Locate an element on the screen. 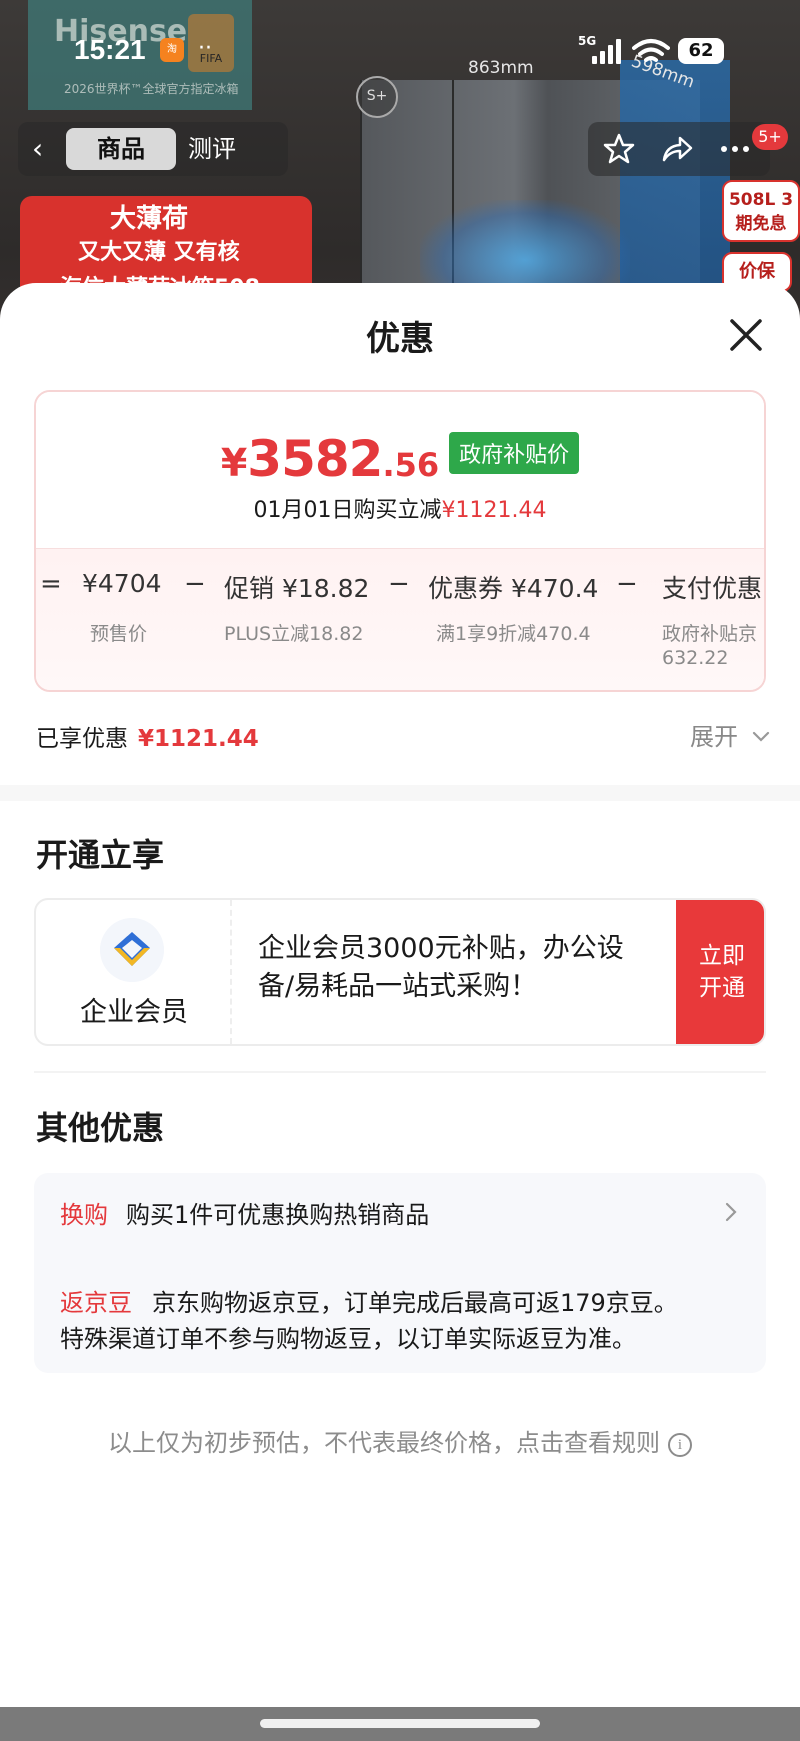  enjoyed-discount: 已享优惠 ¥1121.44 is located at coordinates (147, 736).